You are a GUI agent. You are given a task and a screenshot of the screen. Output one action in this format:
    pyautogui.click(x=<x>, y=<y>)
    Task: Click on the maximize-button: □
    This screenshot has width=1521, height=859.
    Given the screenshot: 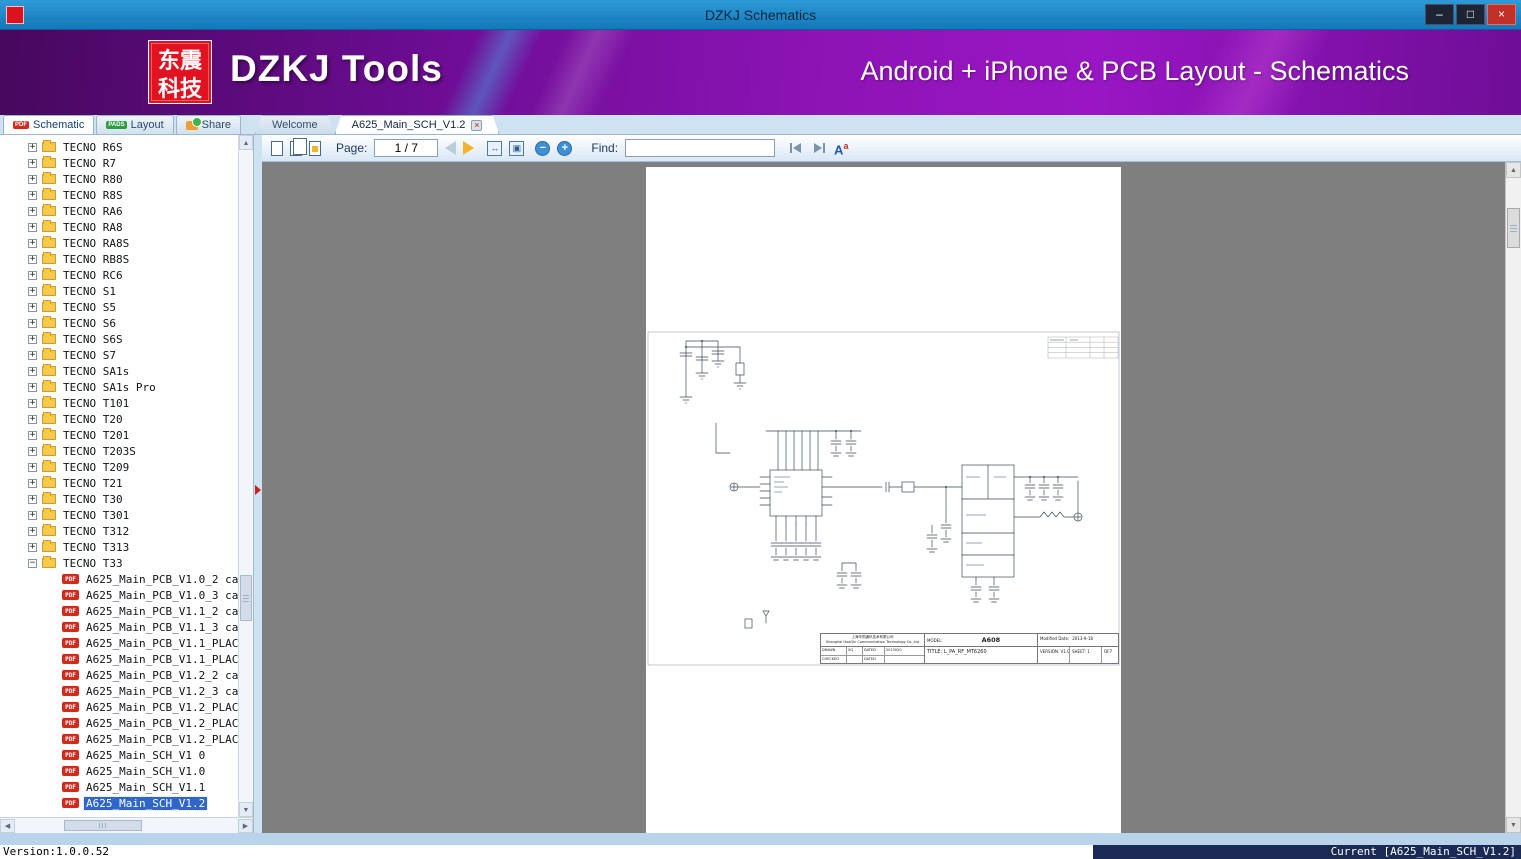 What is the action you would take?
    pyautogui.click(x=1470, y=14)
    